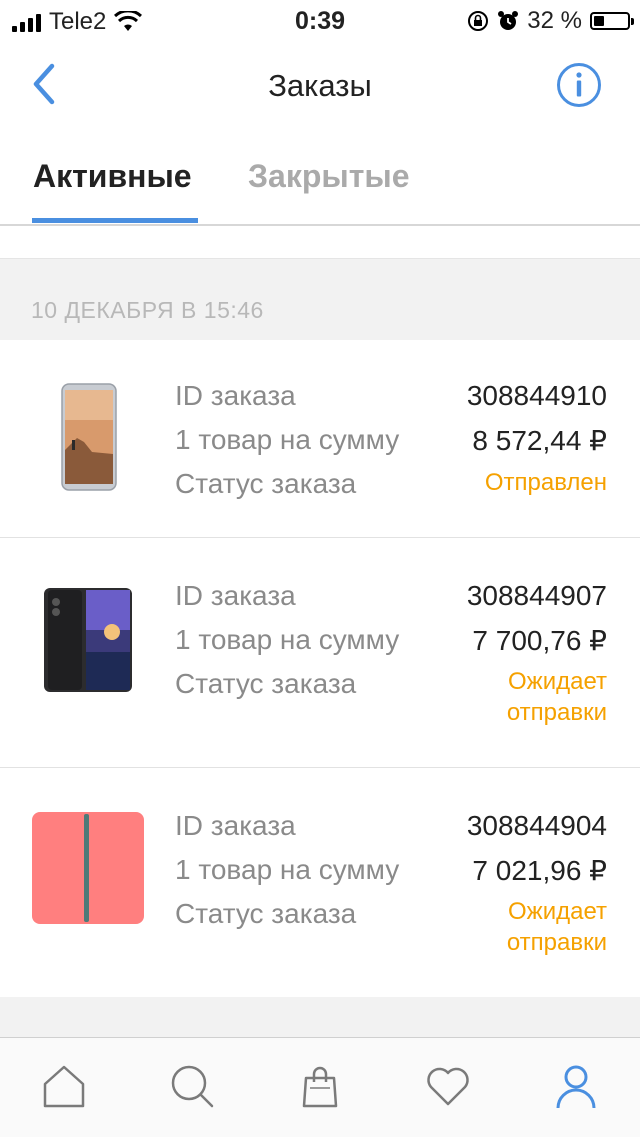 This screenshot has height=1137, width=640. I want to click on tab-favorites, so click(448, 1086).